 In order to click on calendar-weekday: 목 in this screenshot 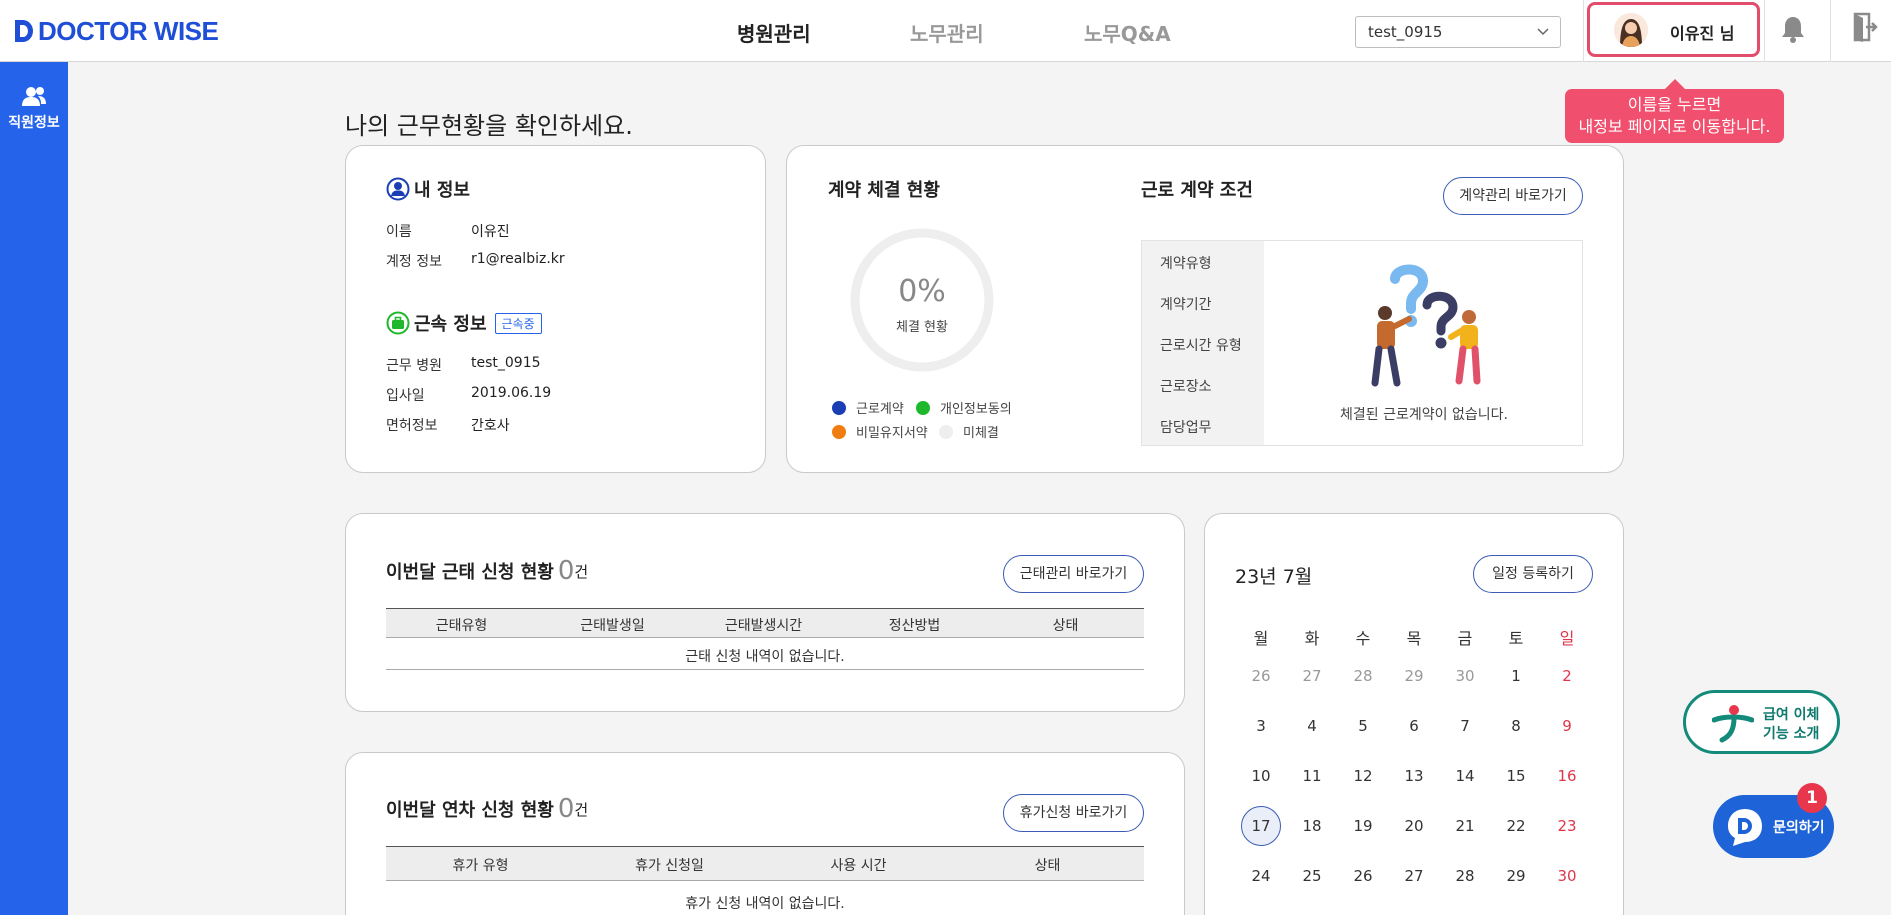, I will do `click(1414, 638)`.